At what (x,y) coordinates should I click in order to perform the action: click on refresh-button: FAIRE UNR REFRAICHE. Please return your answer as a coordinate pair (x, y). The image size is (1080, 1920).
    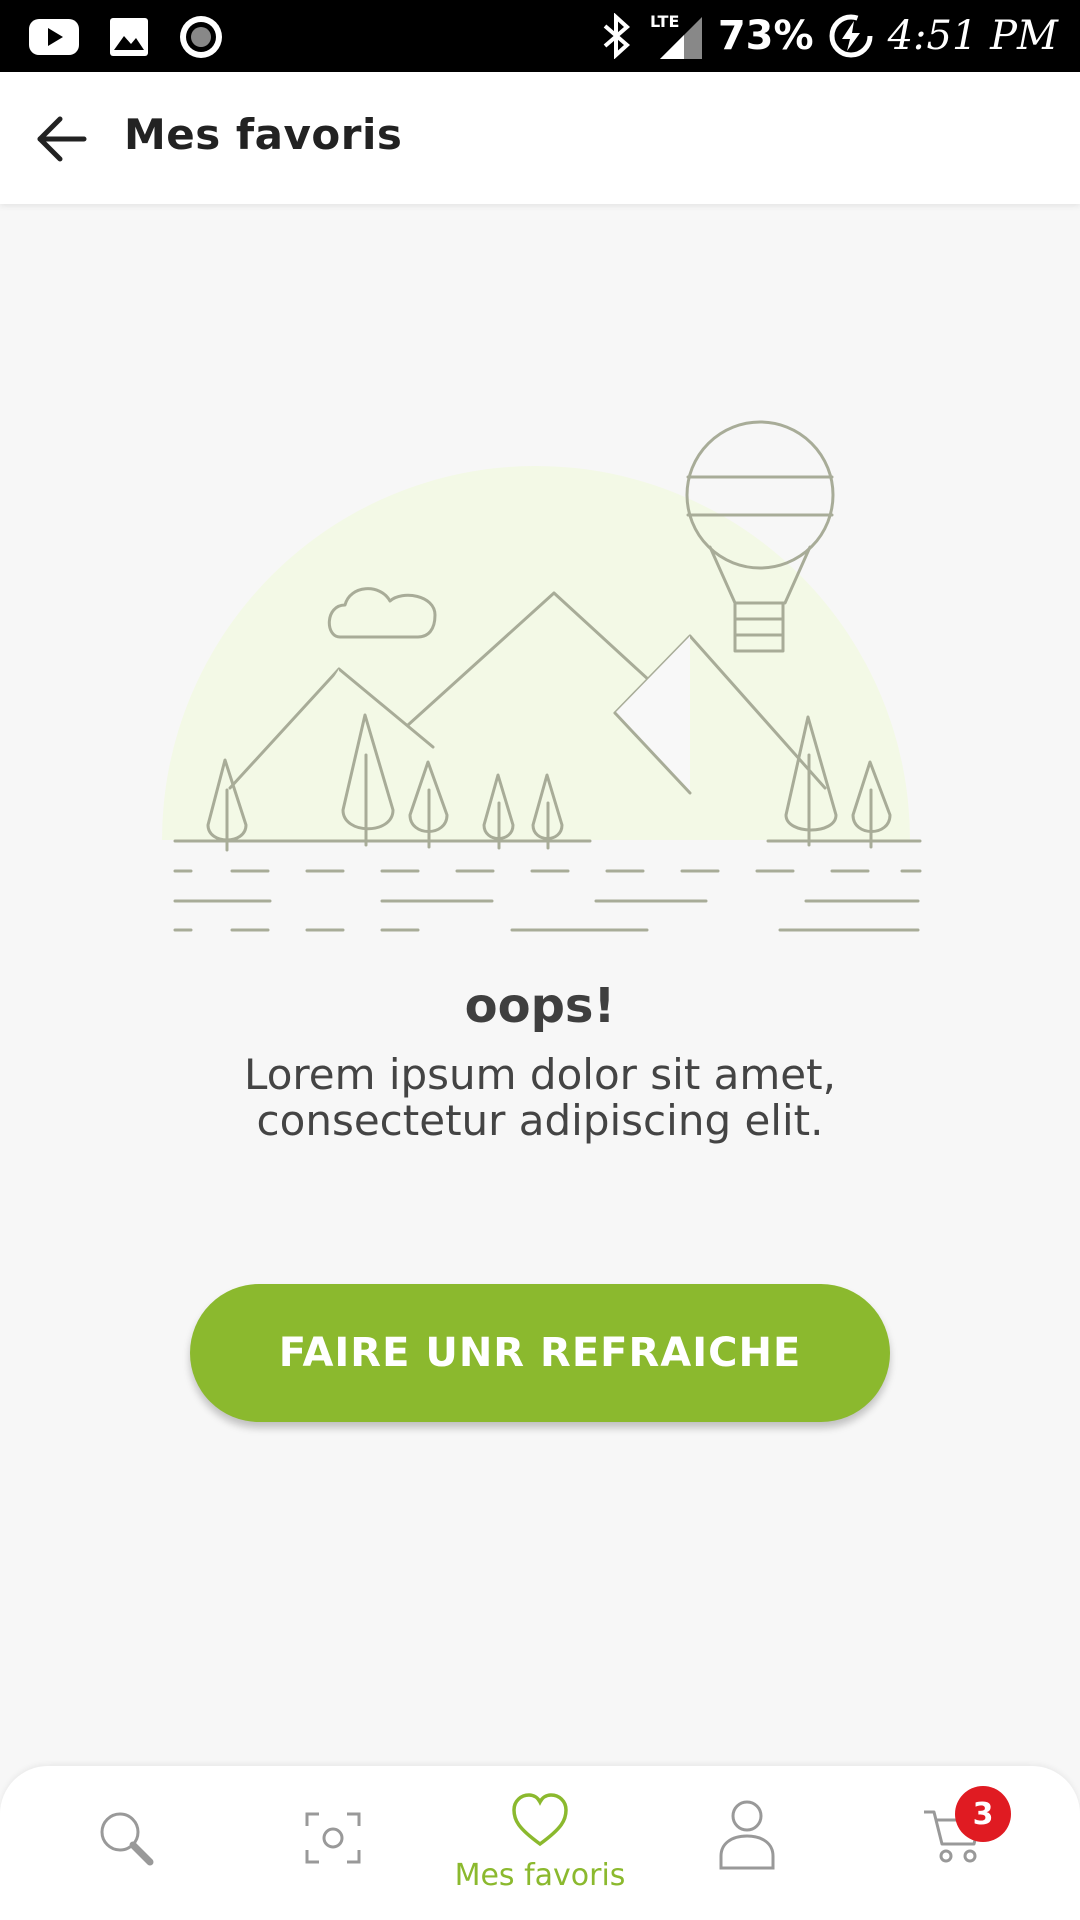
    Looking at the image, I should click on (540, 1353).